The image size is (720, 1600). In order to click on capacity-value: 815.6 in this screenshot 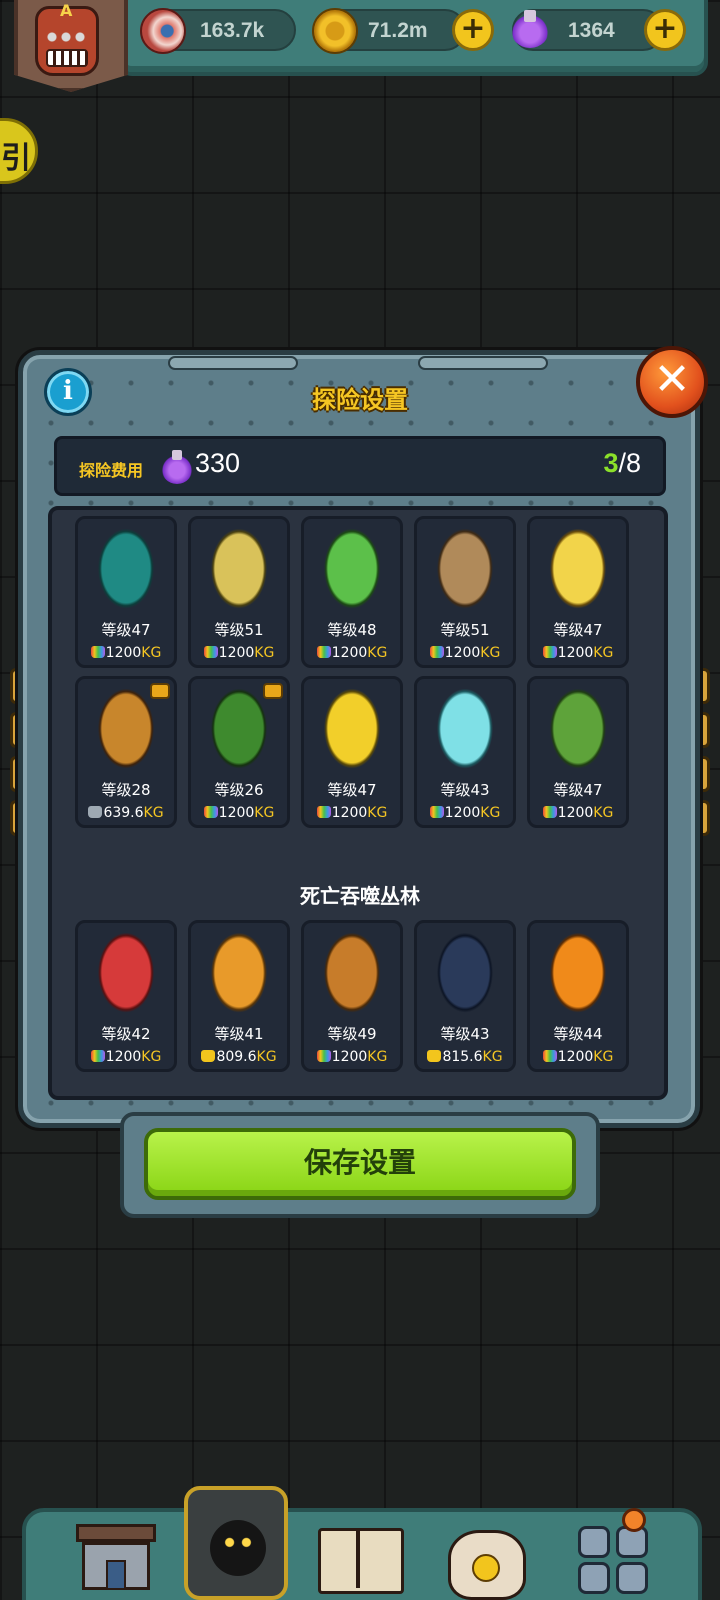, I will do `click(462, 1057)`.